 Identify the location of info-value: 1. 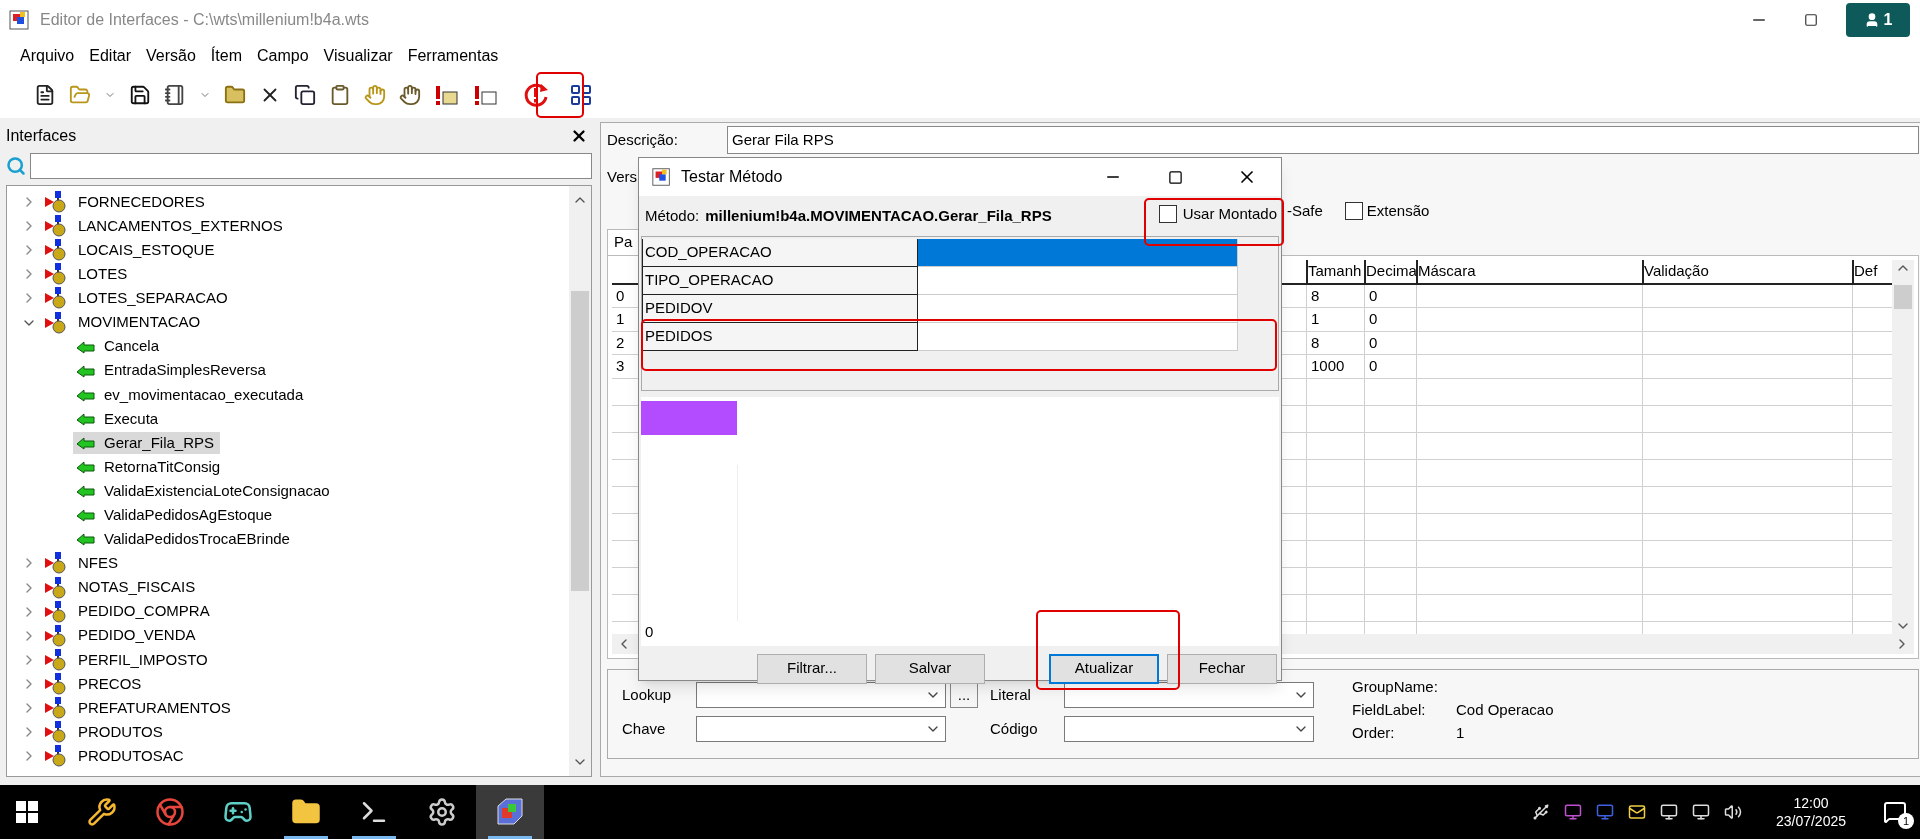
(1460, 732).